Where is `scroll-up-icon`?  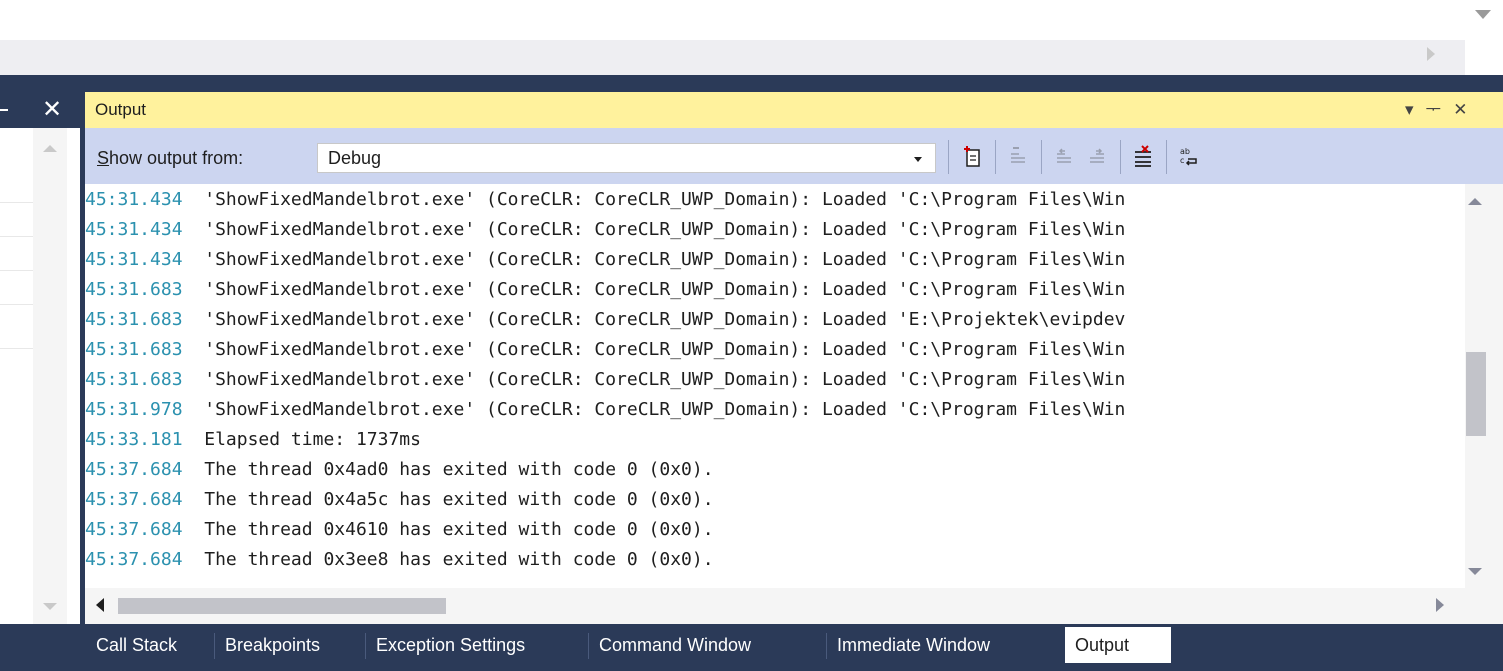 scroll-up-icon is located at coordinates (1475, 201).